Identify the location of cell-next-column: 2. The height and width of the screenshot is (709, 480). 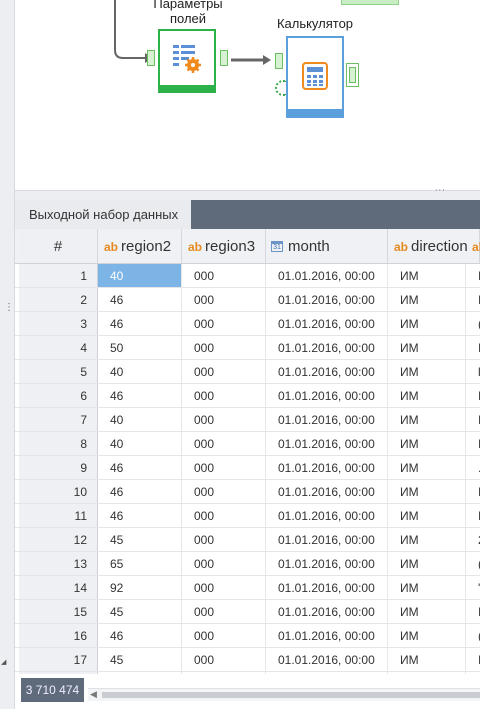
(473, 539).